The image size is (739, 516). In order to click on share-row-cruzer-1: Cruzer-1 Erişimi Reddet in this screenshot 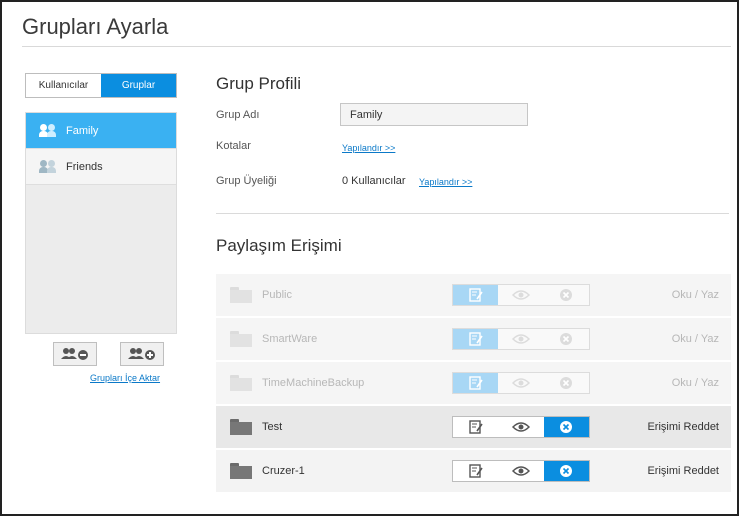, I will do `click(473, 471)`.